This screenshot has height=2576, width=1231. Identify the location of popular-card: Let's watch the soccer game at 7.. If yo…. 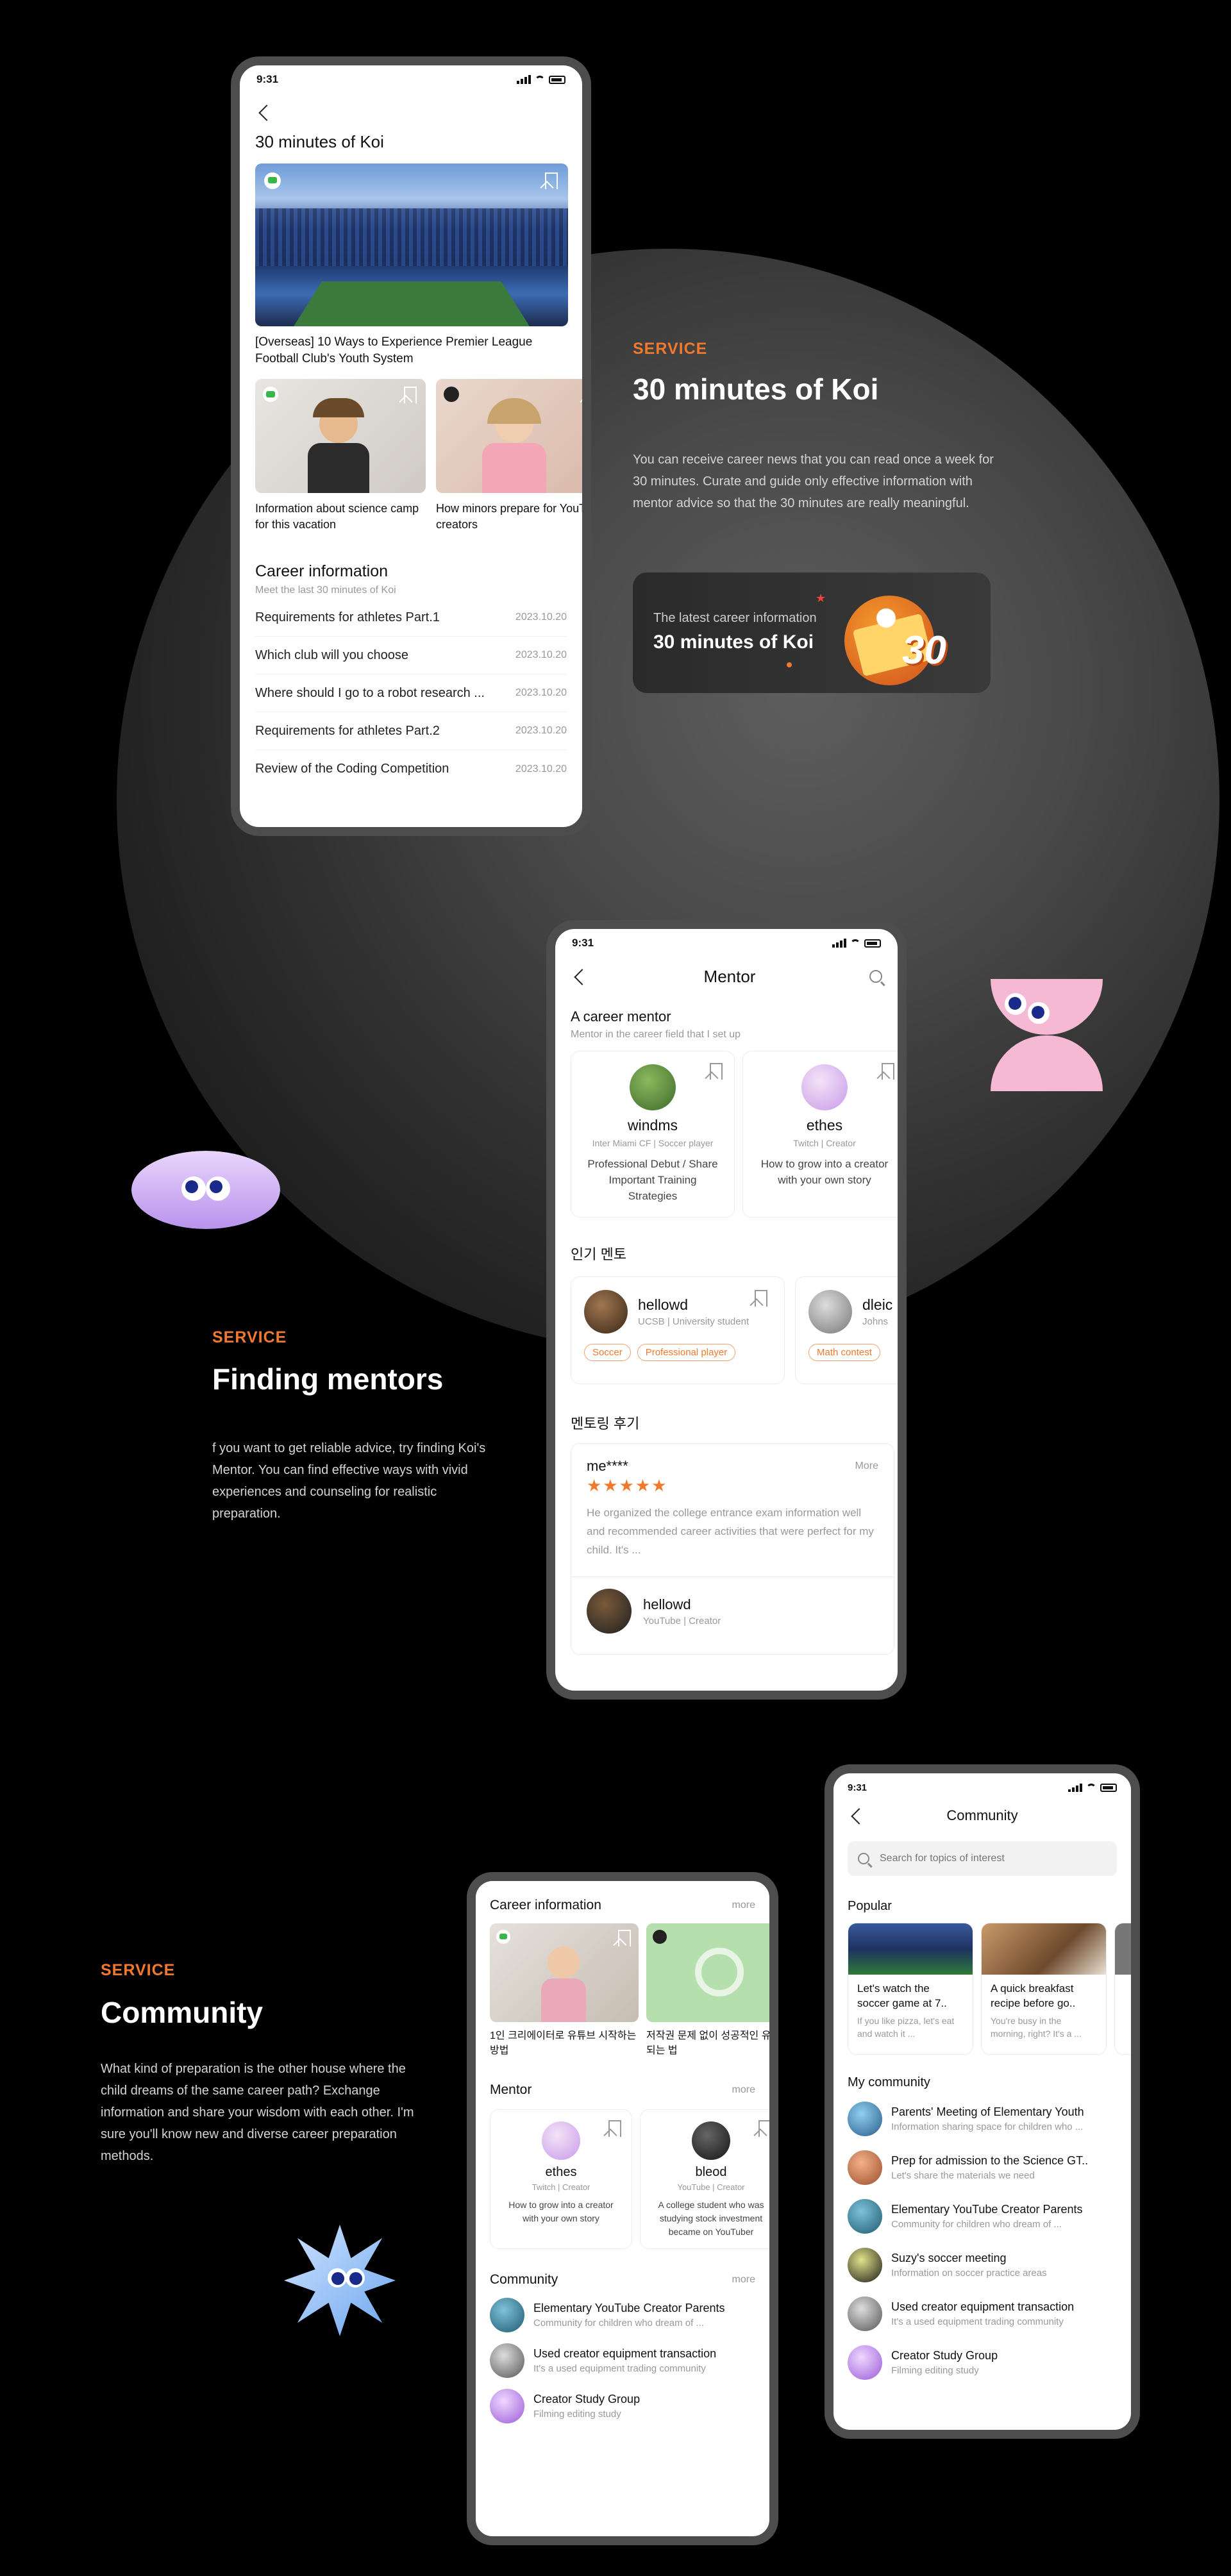
(910, 1989).